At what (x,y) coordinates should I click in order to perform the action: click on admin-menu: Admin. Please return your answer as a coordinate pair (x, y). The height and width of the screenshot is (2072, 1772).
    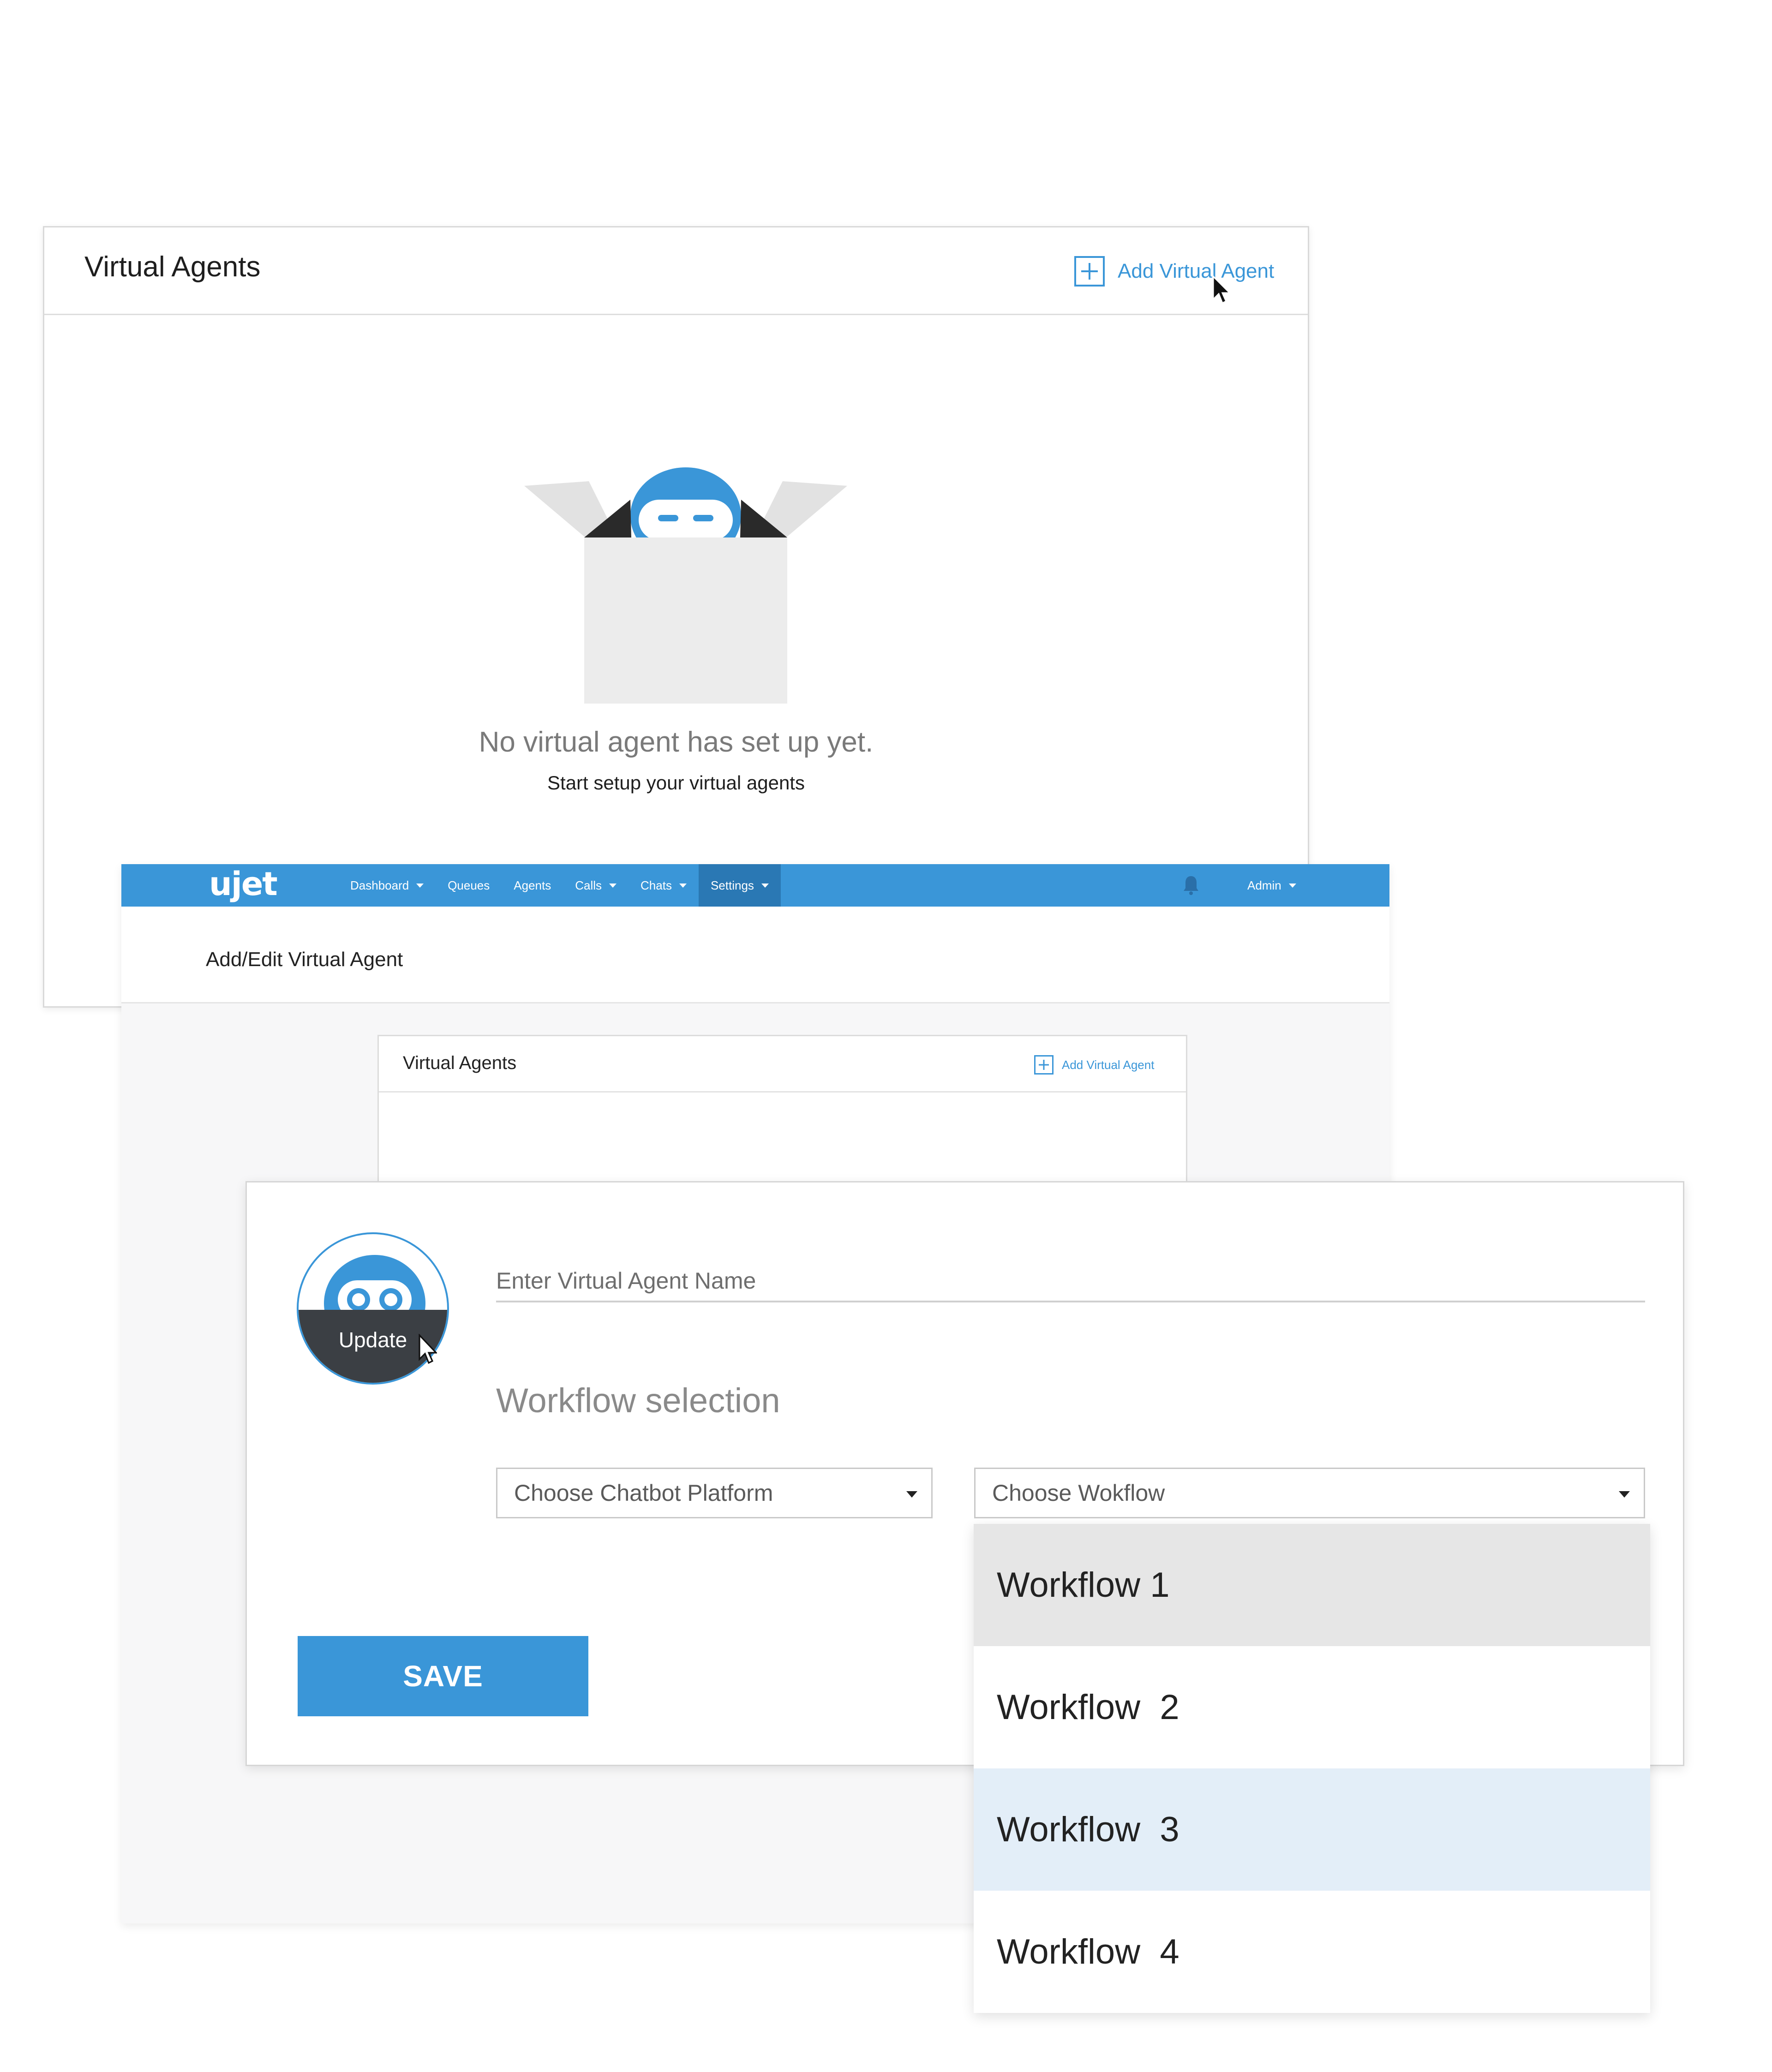
    Looking at the image, I should click on (1272, 885).